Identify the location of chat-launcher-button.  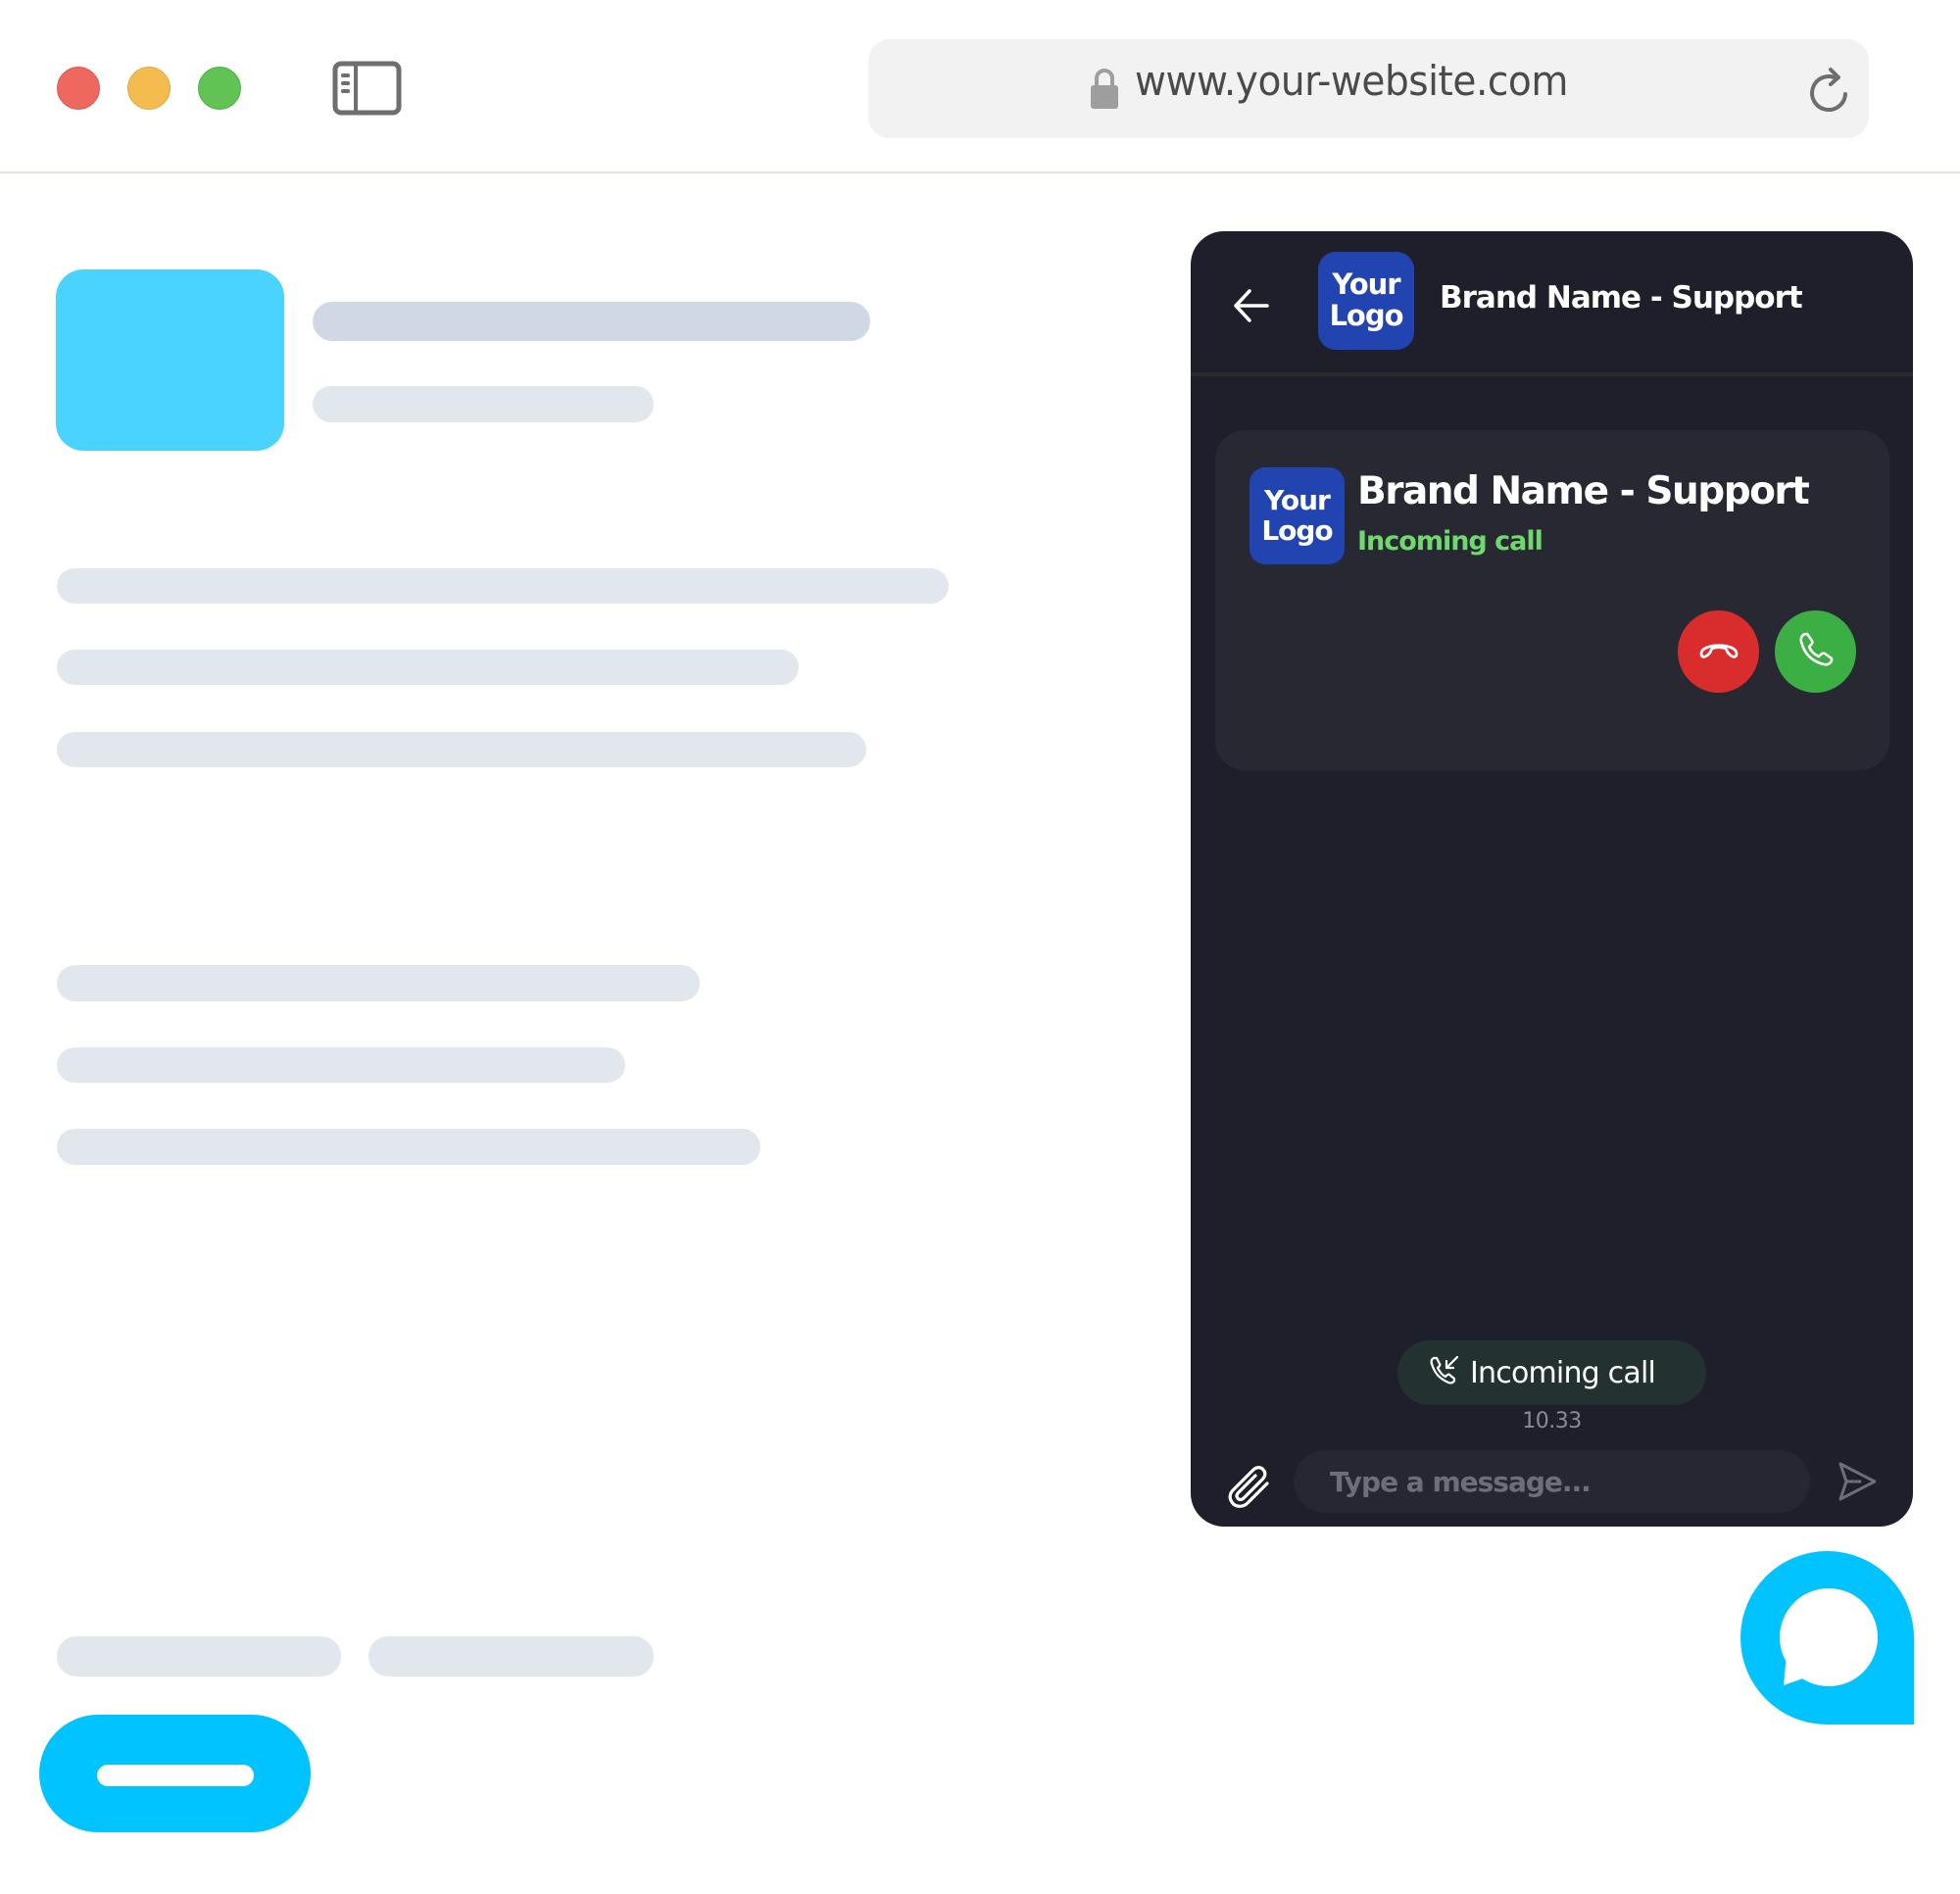
(1827, 1637).